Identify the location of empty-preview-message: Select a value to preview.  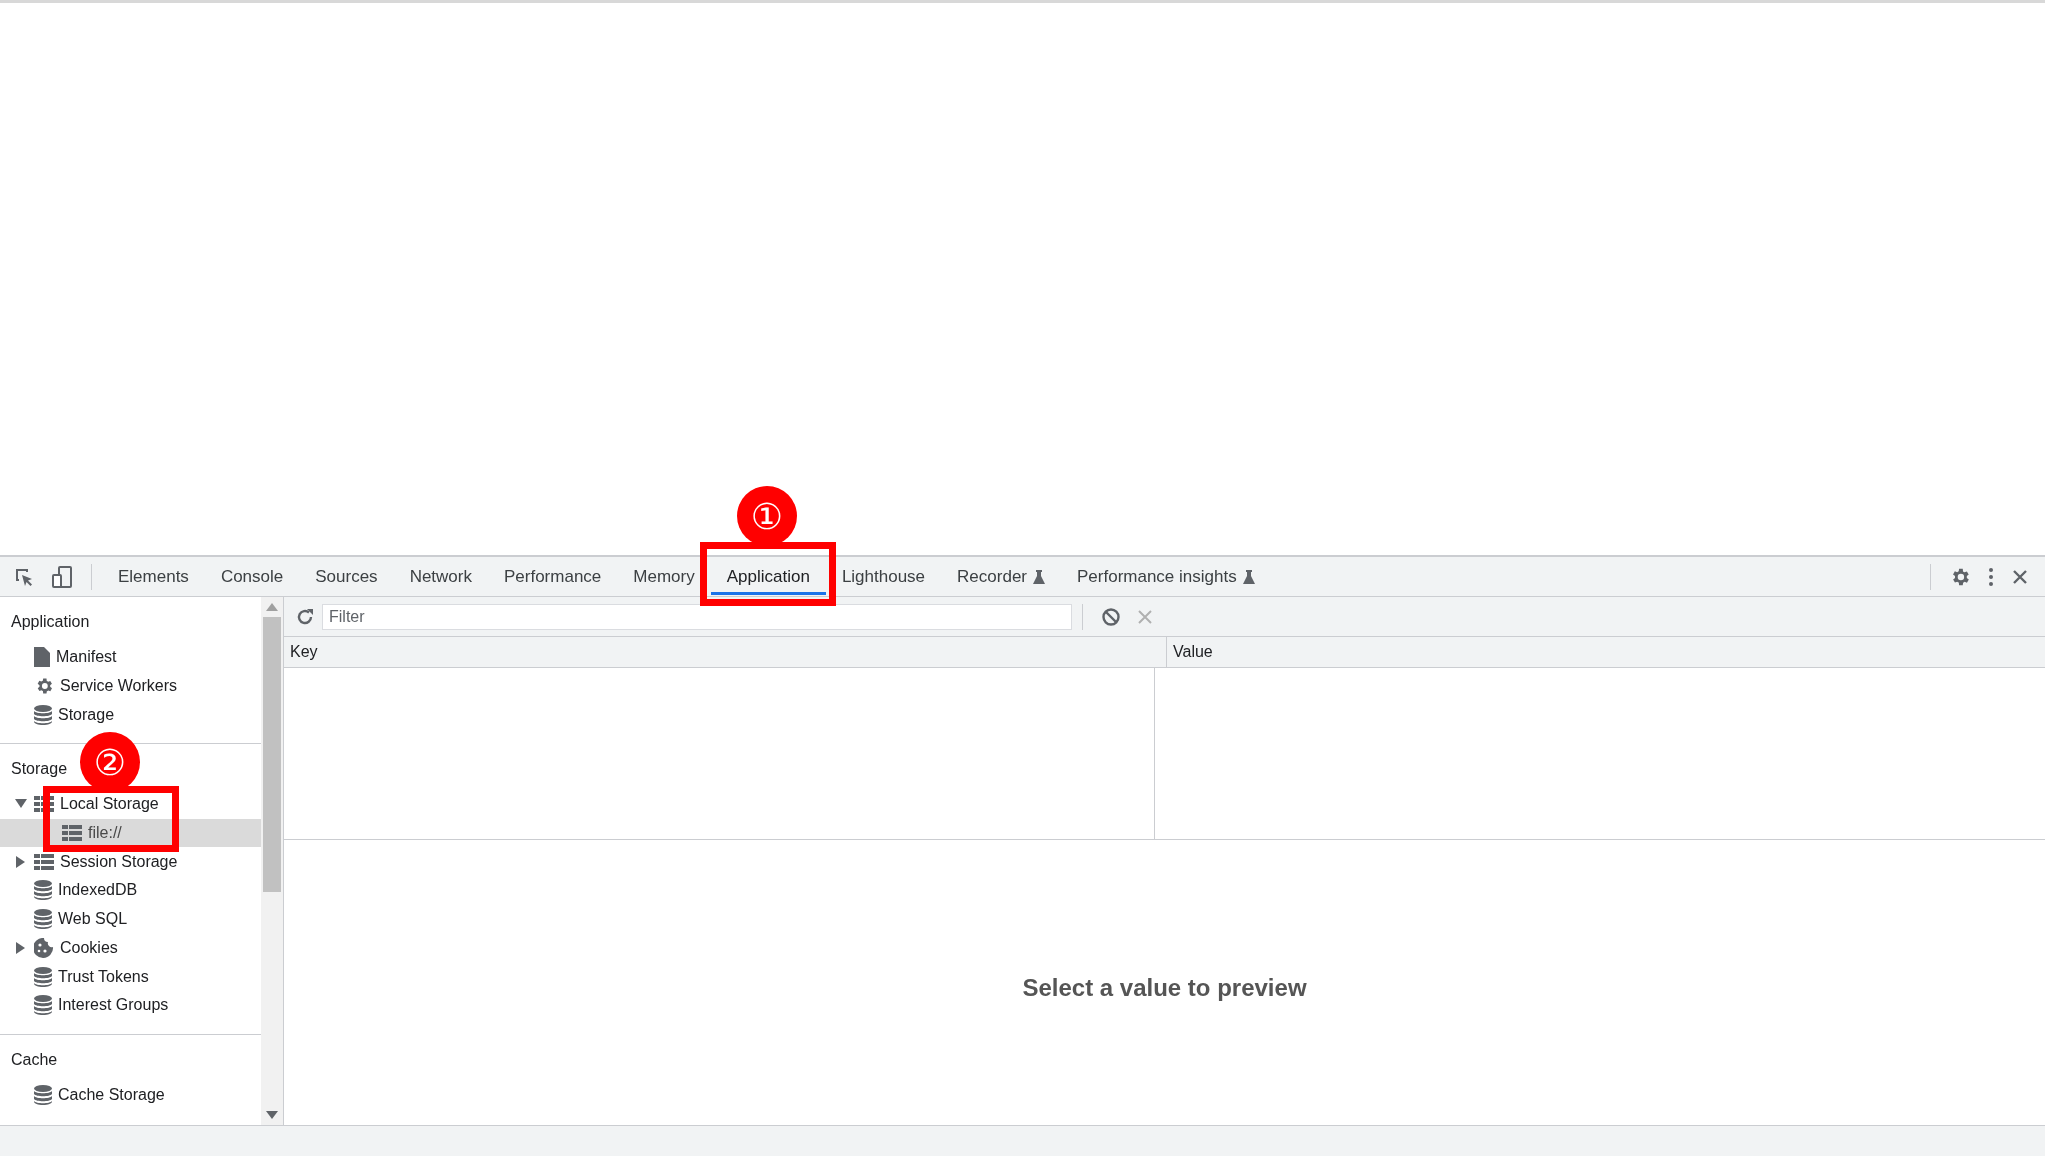
(1164, 987).